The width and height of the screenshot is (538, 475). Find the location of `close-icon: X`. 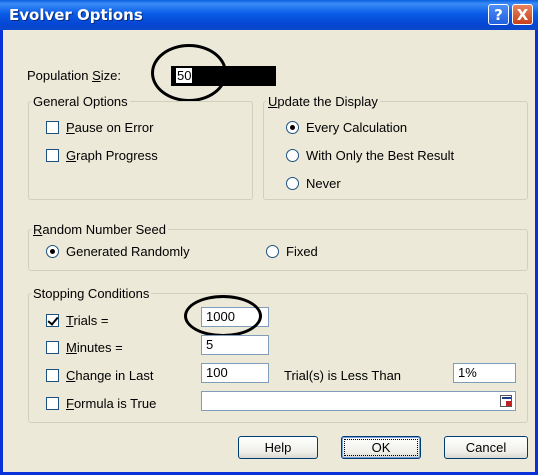

close-icon: X is located at coordinates (522, 14).